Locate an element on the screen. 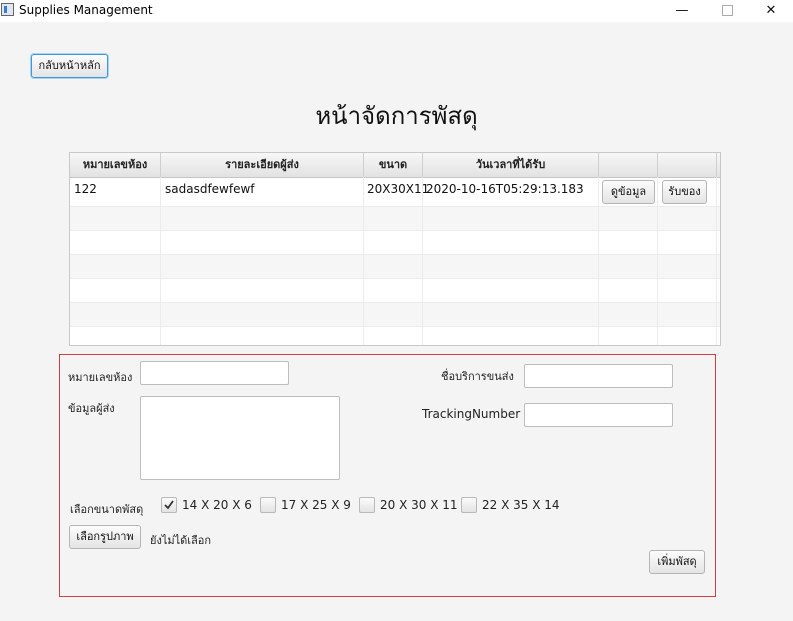 This screenshot has width=793, height=621. cell-sender: sadasdfewfewf is located at coordinates (210, 189).